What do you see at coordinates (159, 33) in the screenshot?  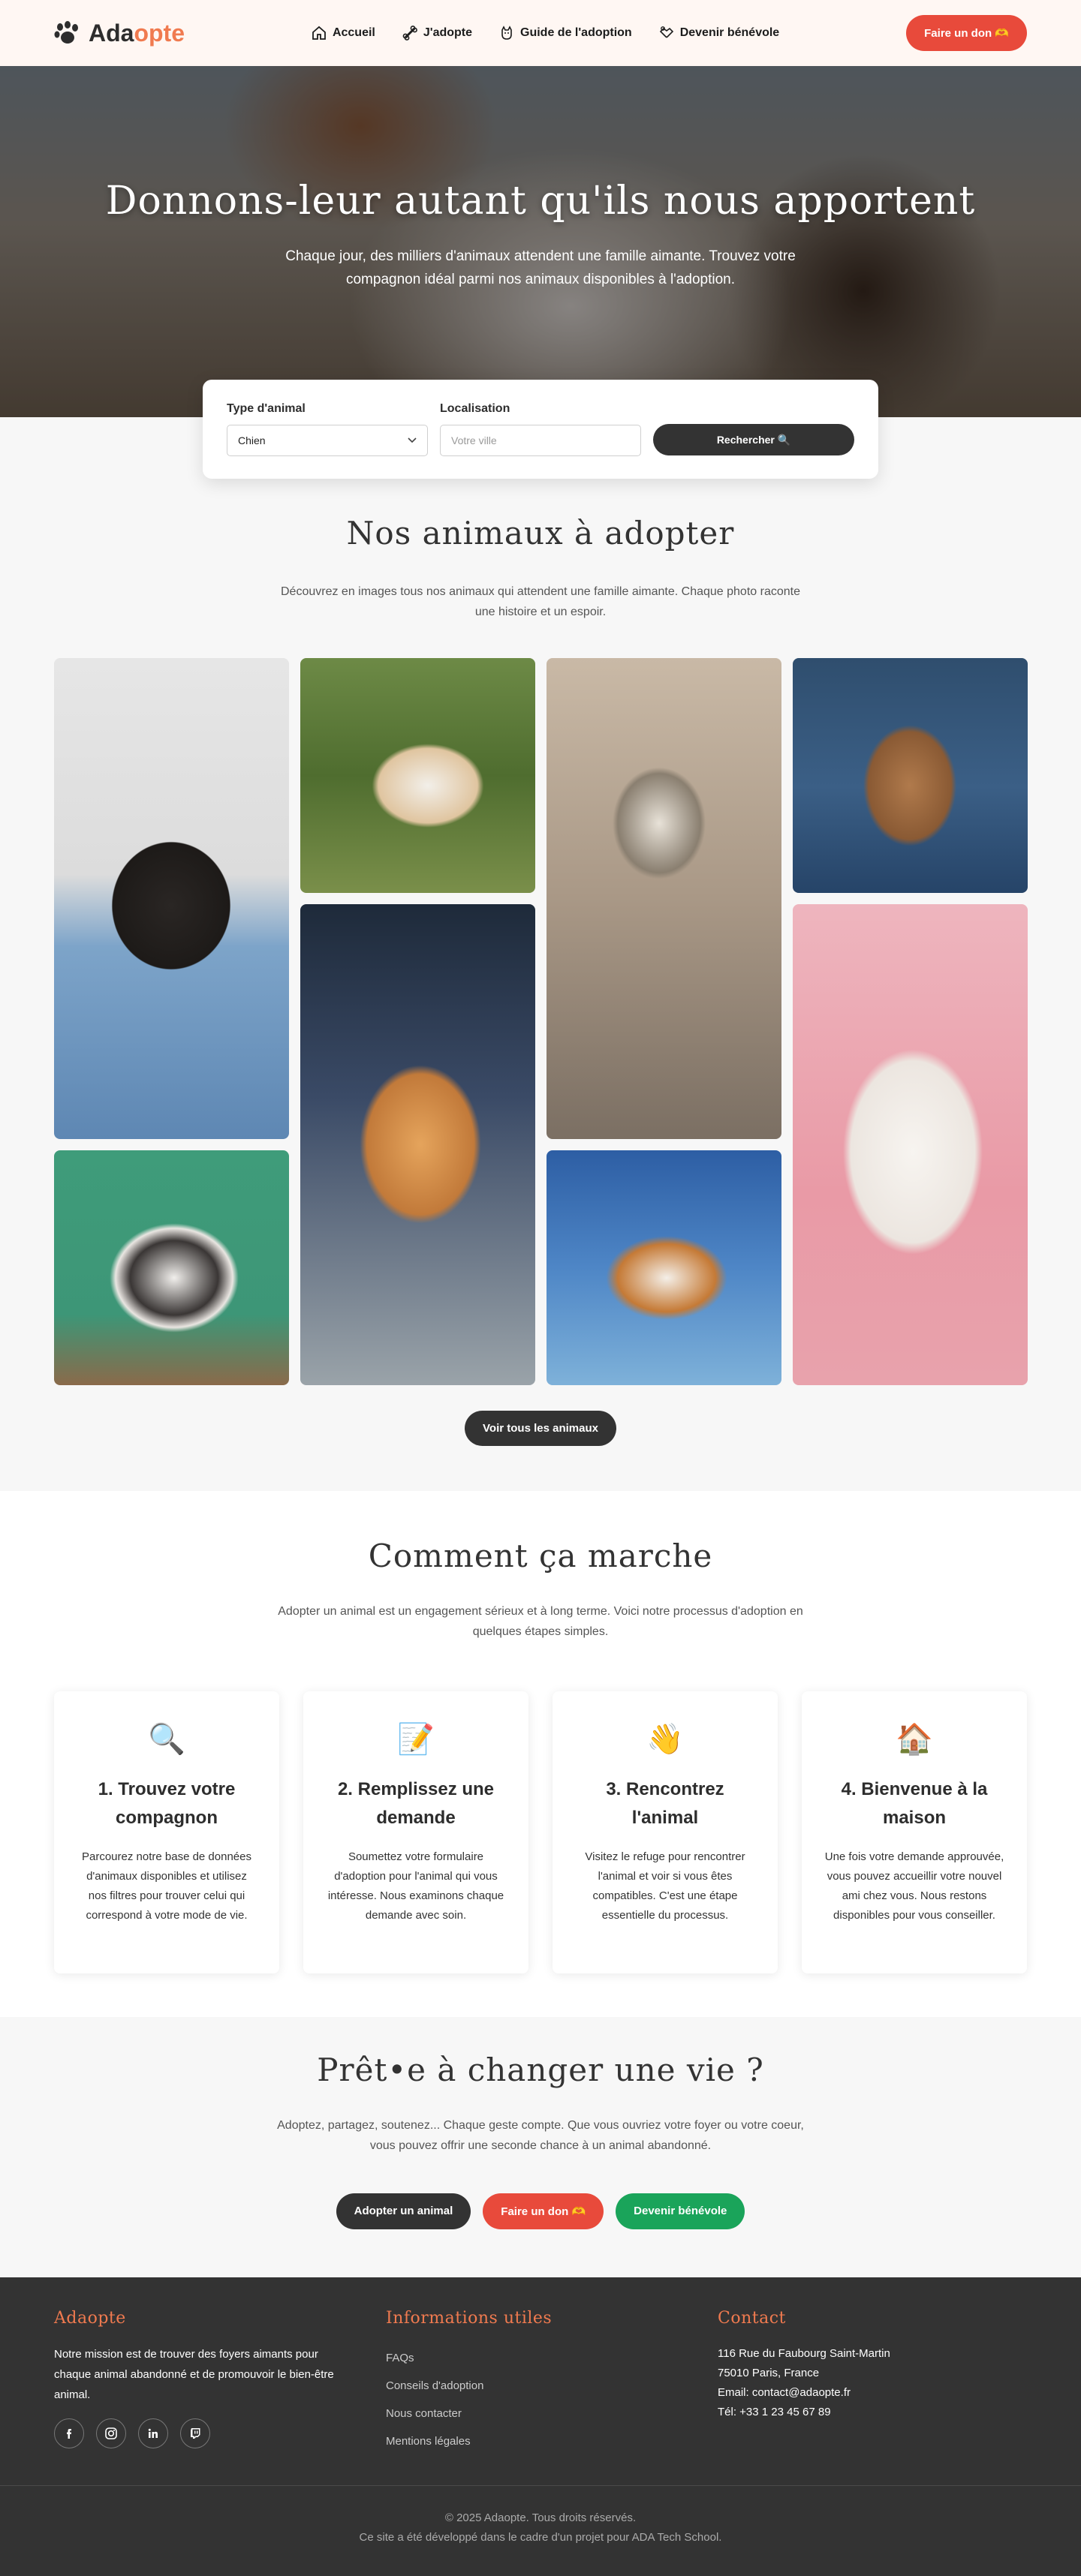 I see `logo-text-opte: opte` at bounding box center [159, 33].